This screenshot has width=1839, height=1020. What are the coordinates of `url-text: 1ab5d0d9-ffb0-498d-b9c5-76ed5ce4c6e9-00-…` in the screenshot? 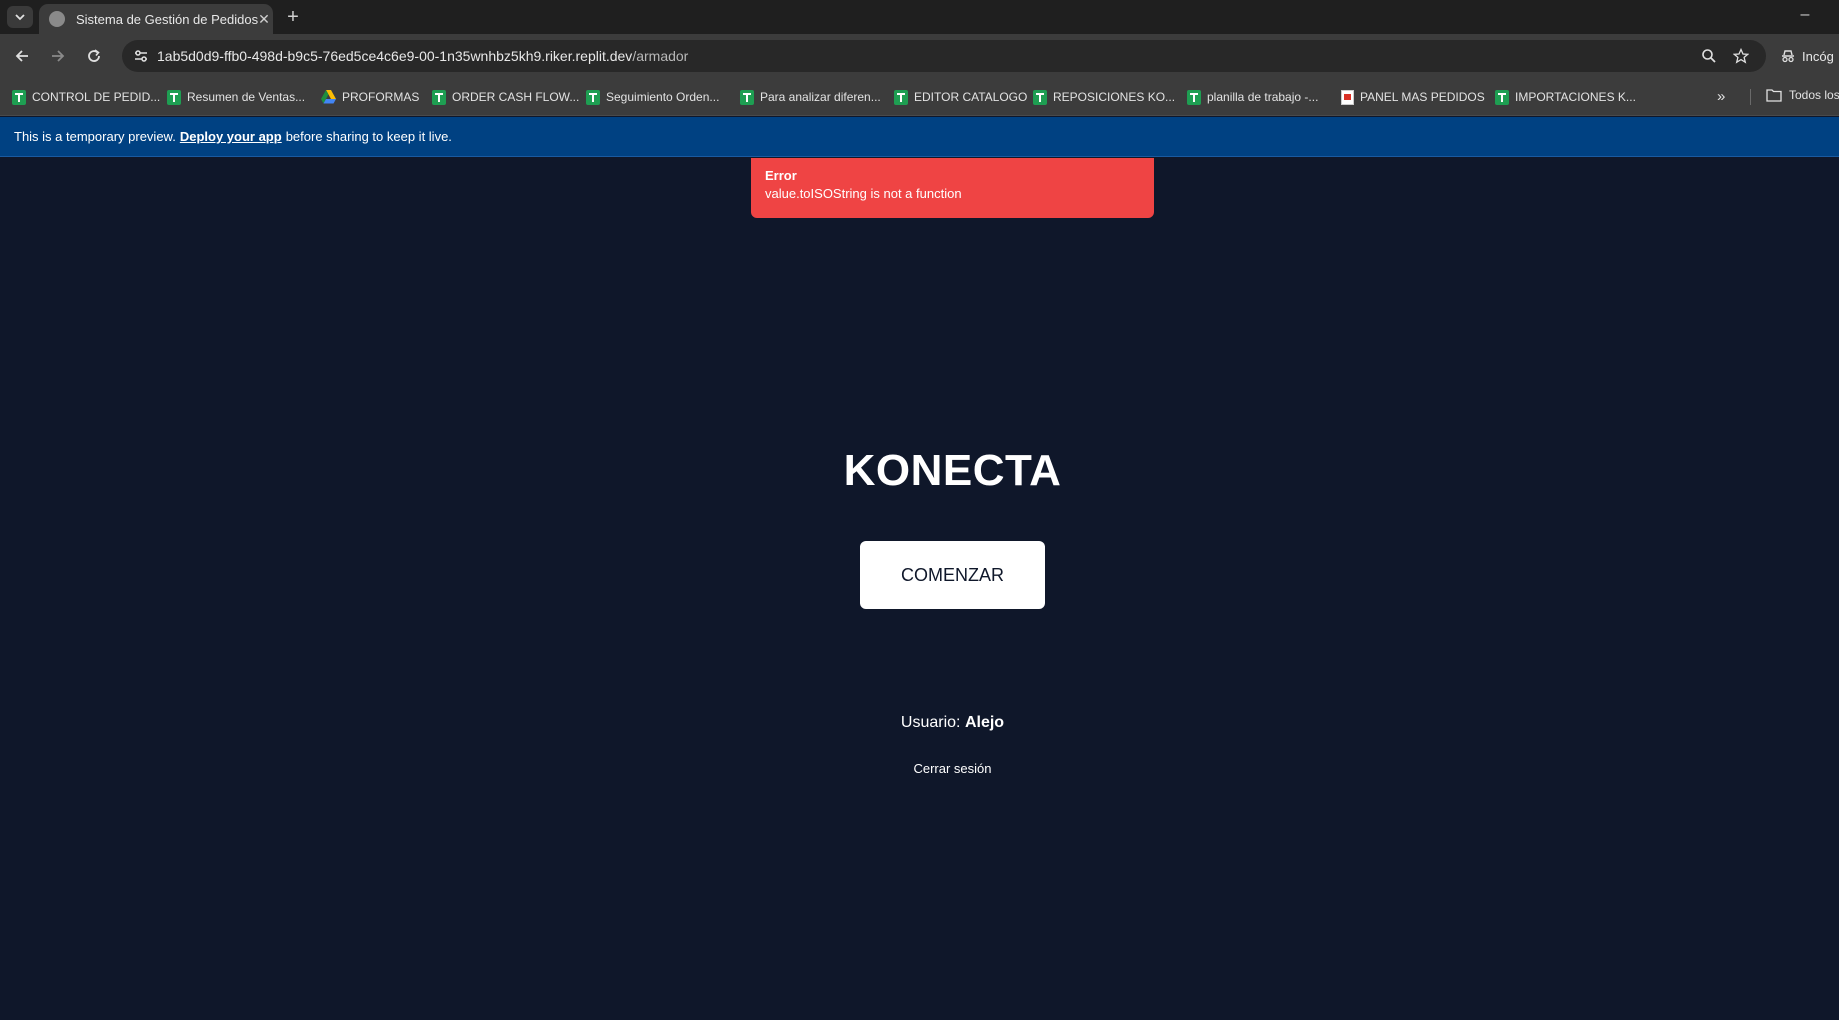 It's located at (422, 56).